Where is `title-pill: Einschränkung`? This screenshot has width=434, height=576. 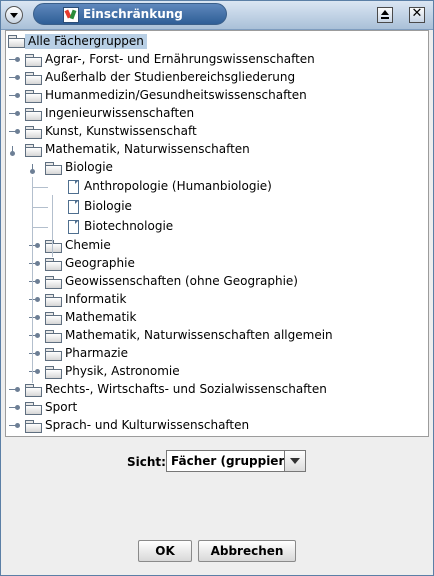
title-pill: Einschränkung is located at coordinates (130, 14).